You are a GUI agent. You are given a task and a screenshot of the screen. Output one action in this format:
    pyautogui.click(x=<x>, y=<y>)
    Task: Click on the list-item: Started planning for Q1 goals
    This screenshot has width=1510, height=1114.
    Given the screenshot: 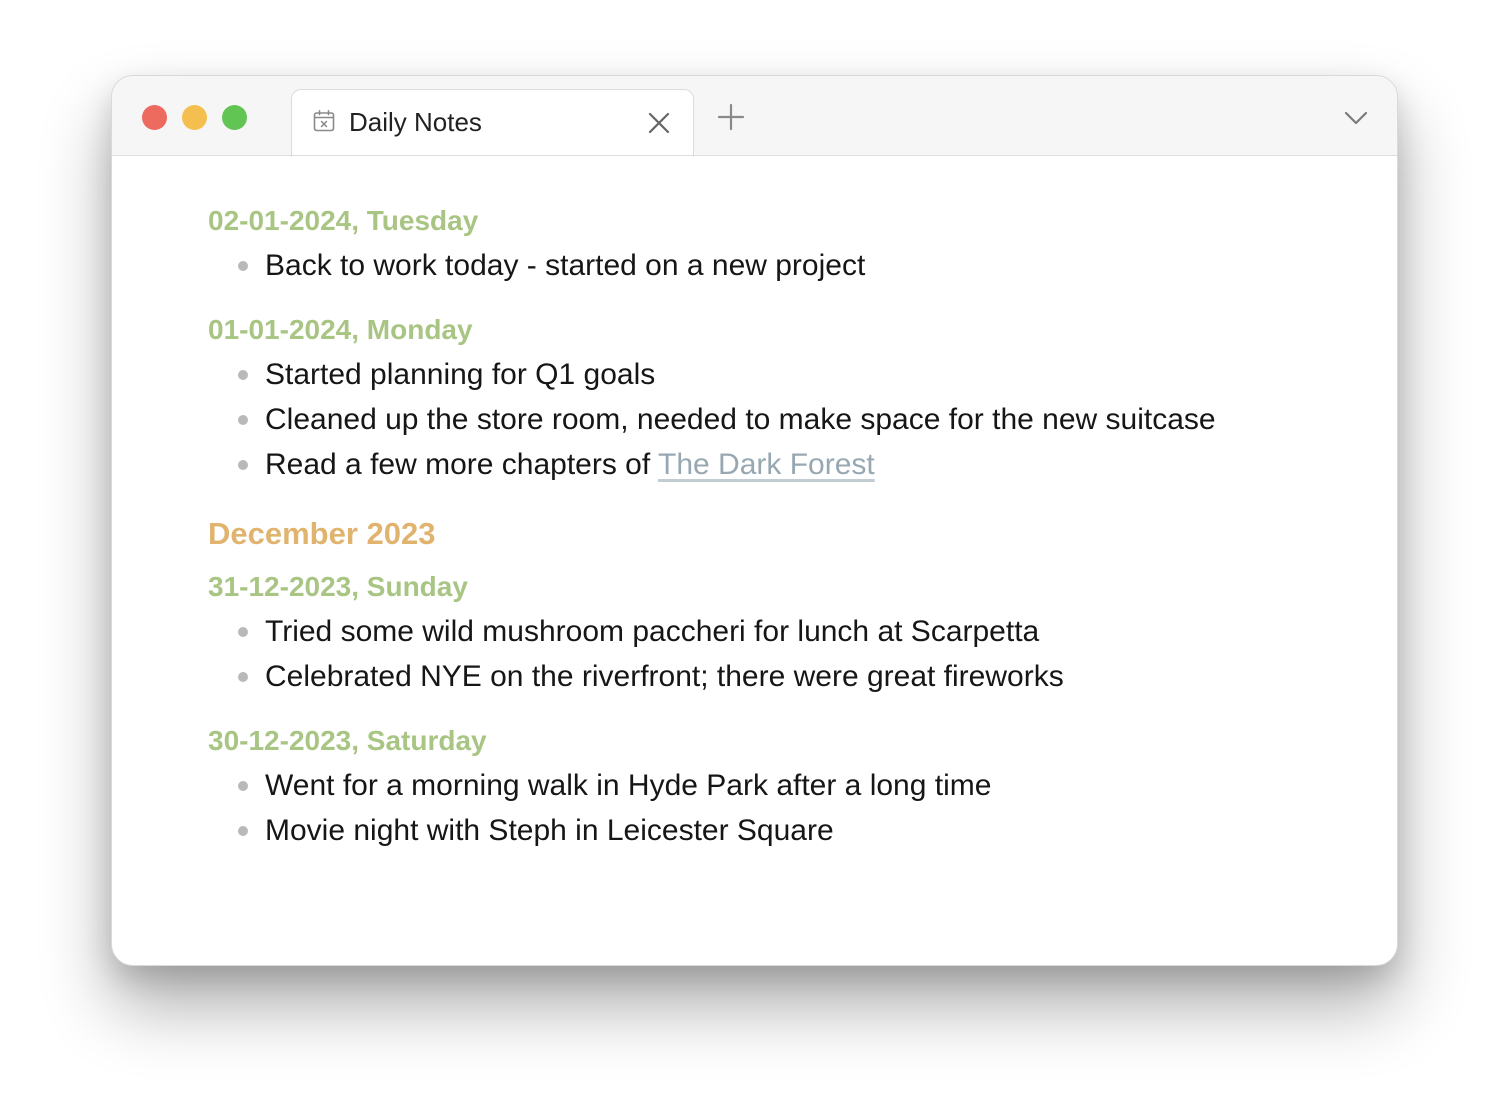 What is the action you would take?
    pyautogui.click(x=797, y=375)
    